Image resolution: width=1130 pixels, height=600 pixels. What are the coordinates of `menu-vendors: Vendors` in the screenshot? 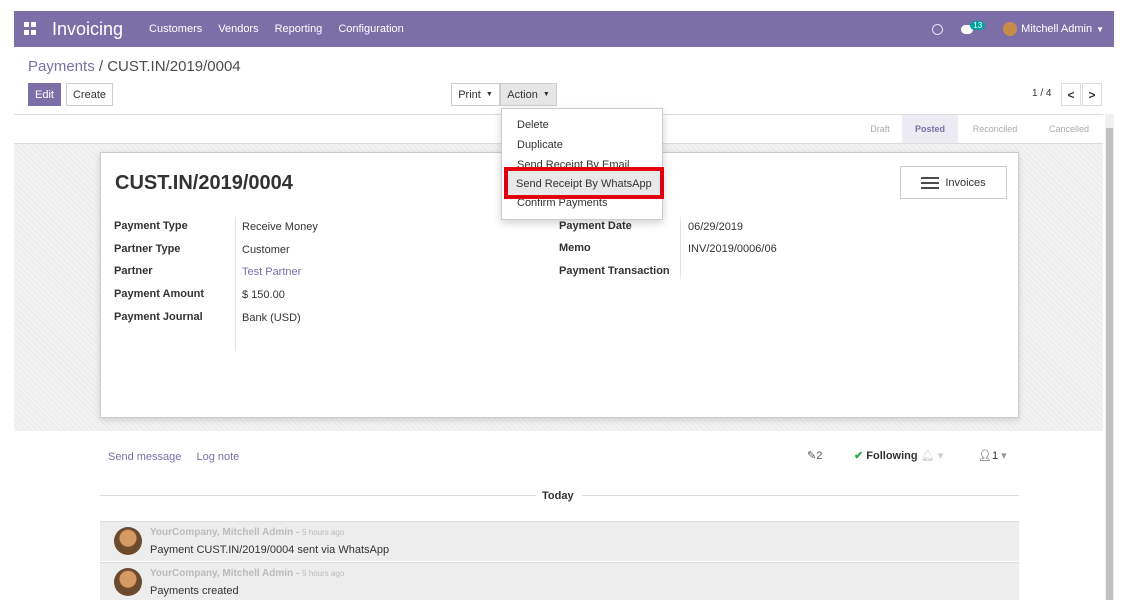 It's located at (238, 29).